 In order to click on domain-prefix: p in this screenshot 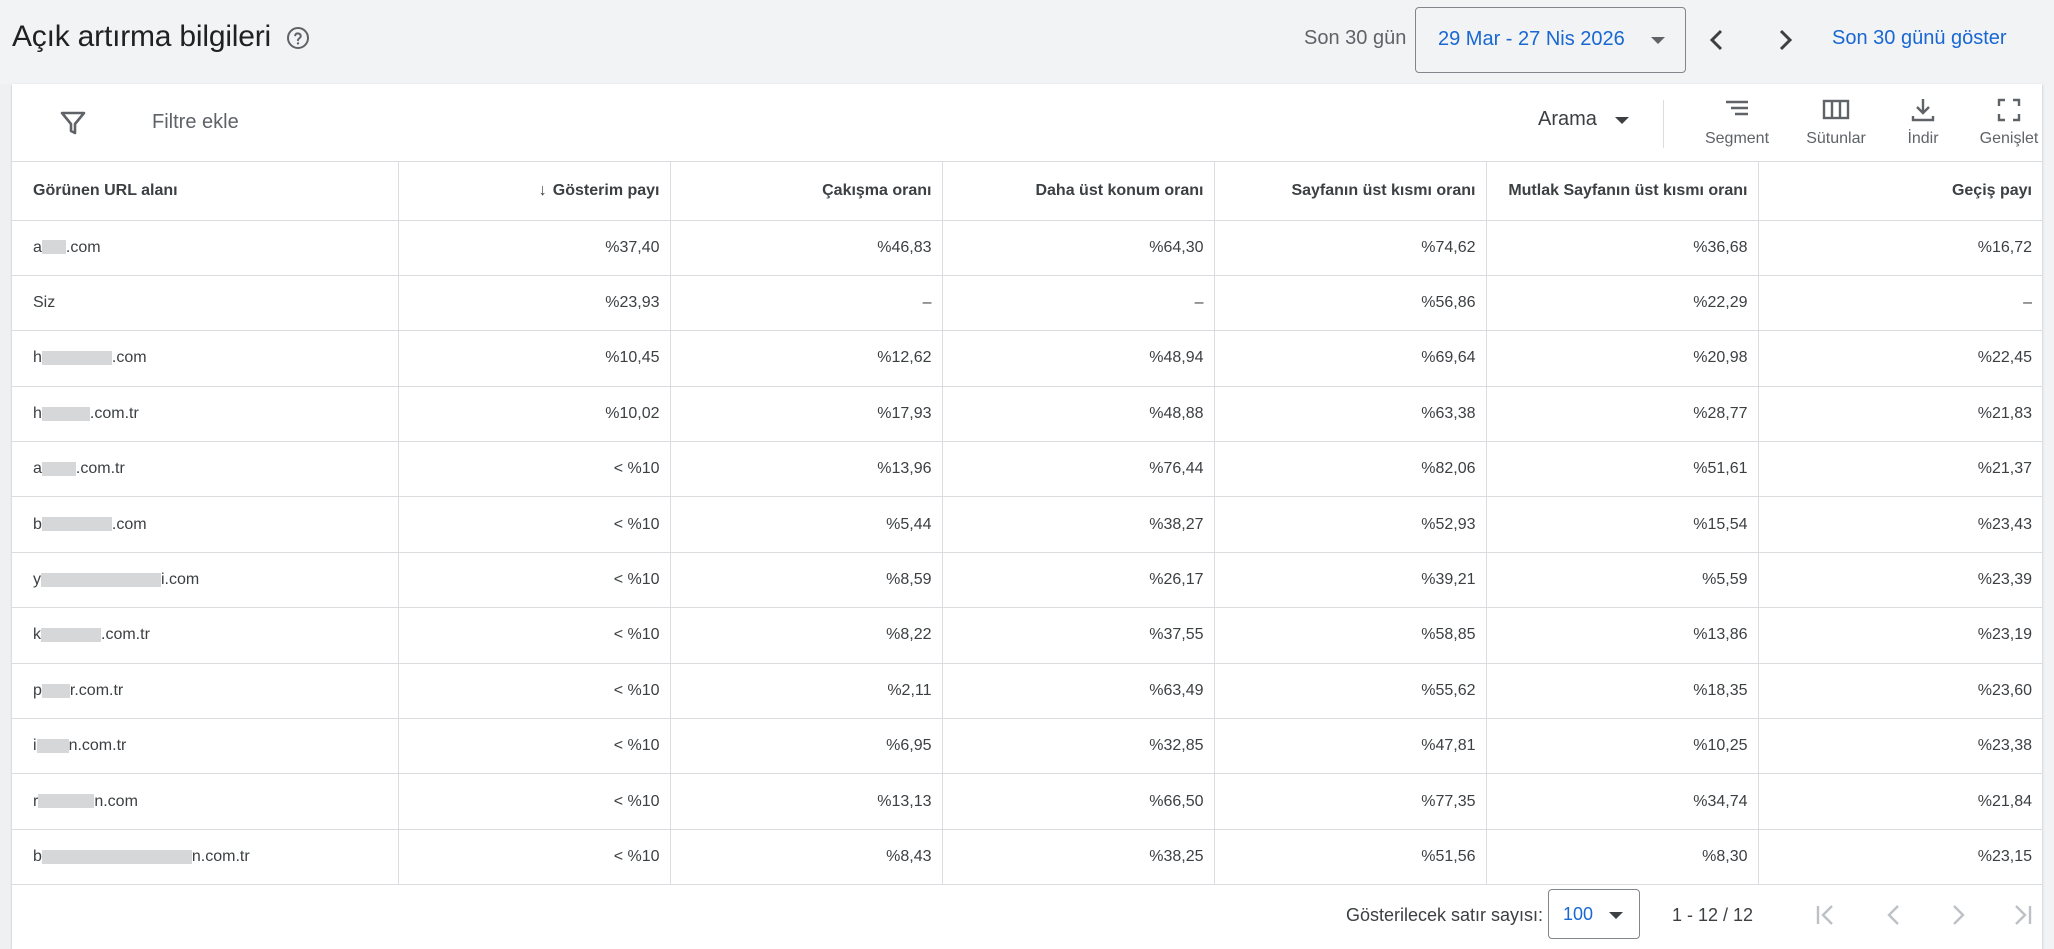, I will do `click(37, 690)`.